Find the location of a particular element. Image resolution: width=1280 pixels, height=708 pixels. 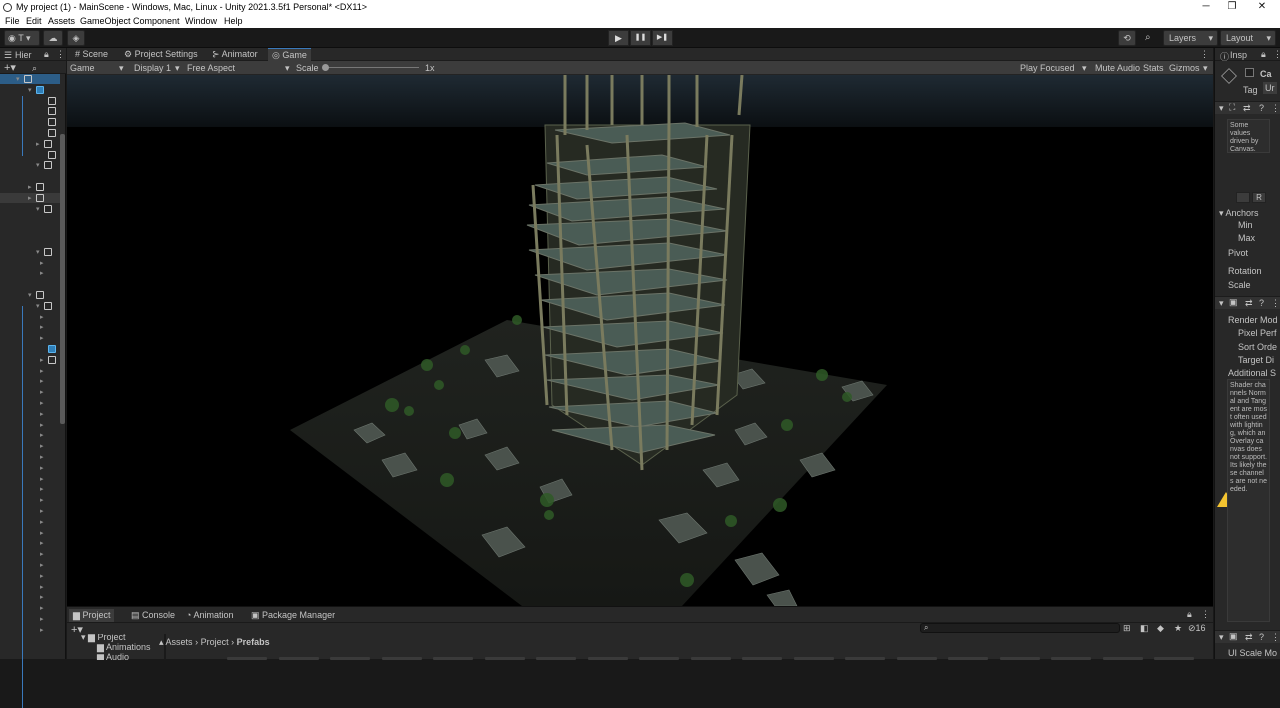

game-mode-dropdown: Game is located at coordinates (82, 68).